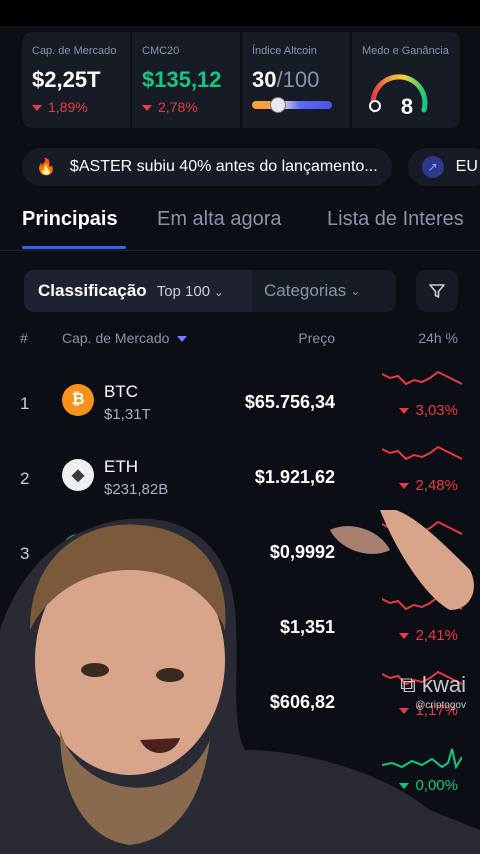 The image size is (480, 854). I want to click on ethereum-icon: ◆, so click(78, 475).